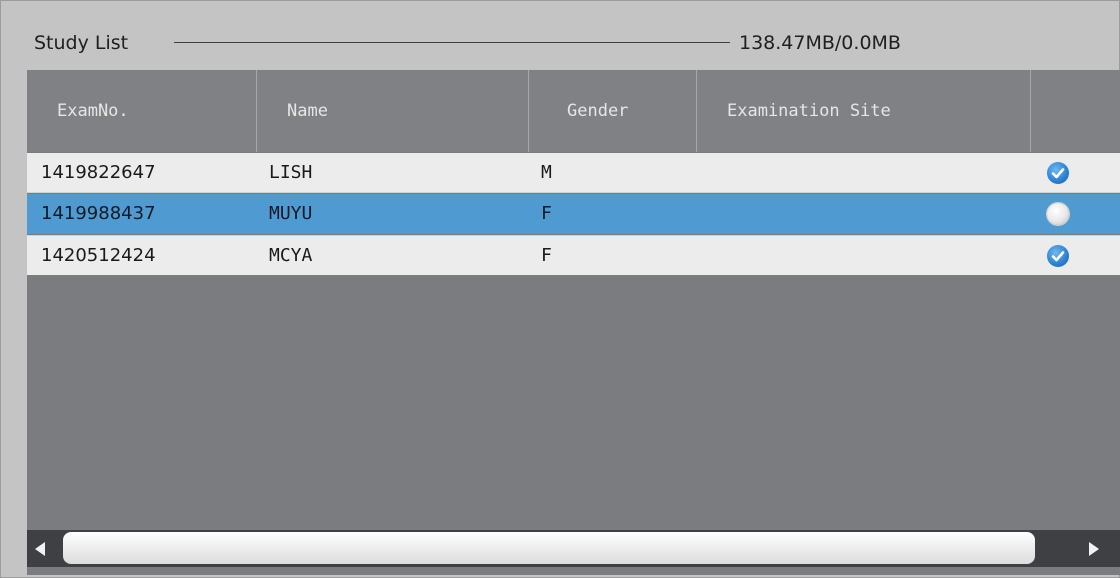  Describe the element at coordinates (291, 213) in the screenshot. I see `cell-name: MUYU` at that location.